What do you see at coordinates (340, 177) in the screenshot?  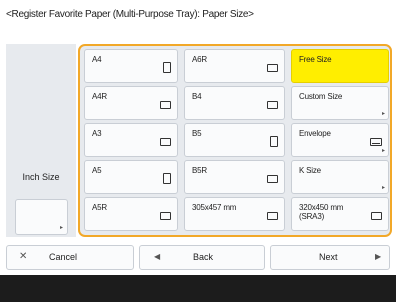 I see `k-size-button: K Size ▸` at bounding box center [340, 177].